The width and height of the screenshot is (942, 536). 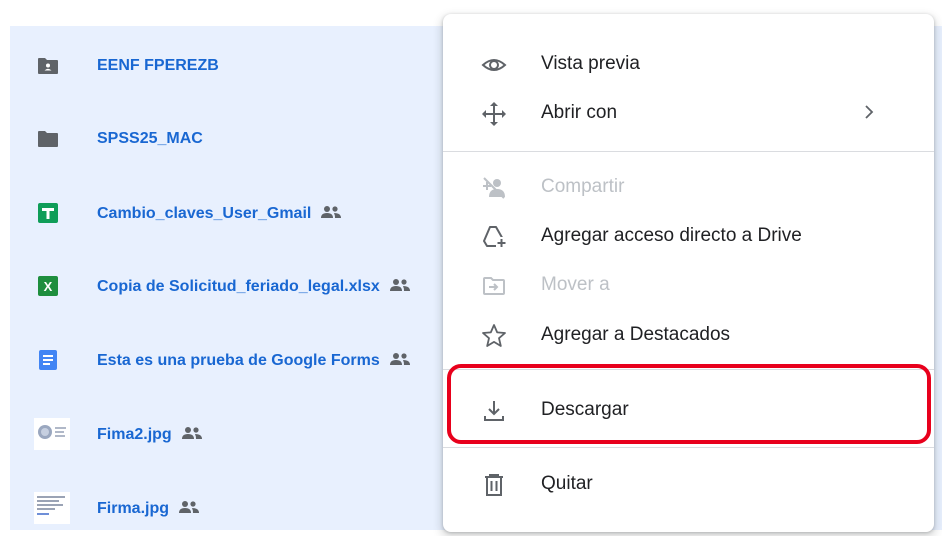 What do you see at coordinates (494, 485) in the screenshot?
I see `trash-icon` at bounding box center [494, 485].